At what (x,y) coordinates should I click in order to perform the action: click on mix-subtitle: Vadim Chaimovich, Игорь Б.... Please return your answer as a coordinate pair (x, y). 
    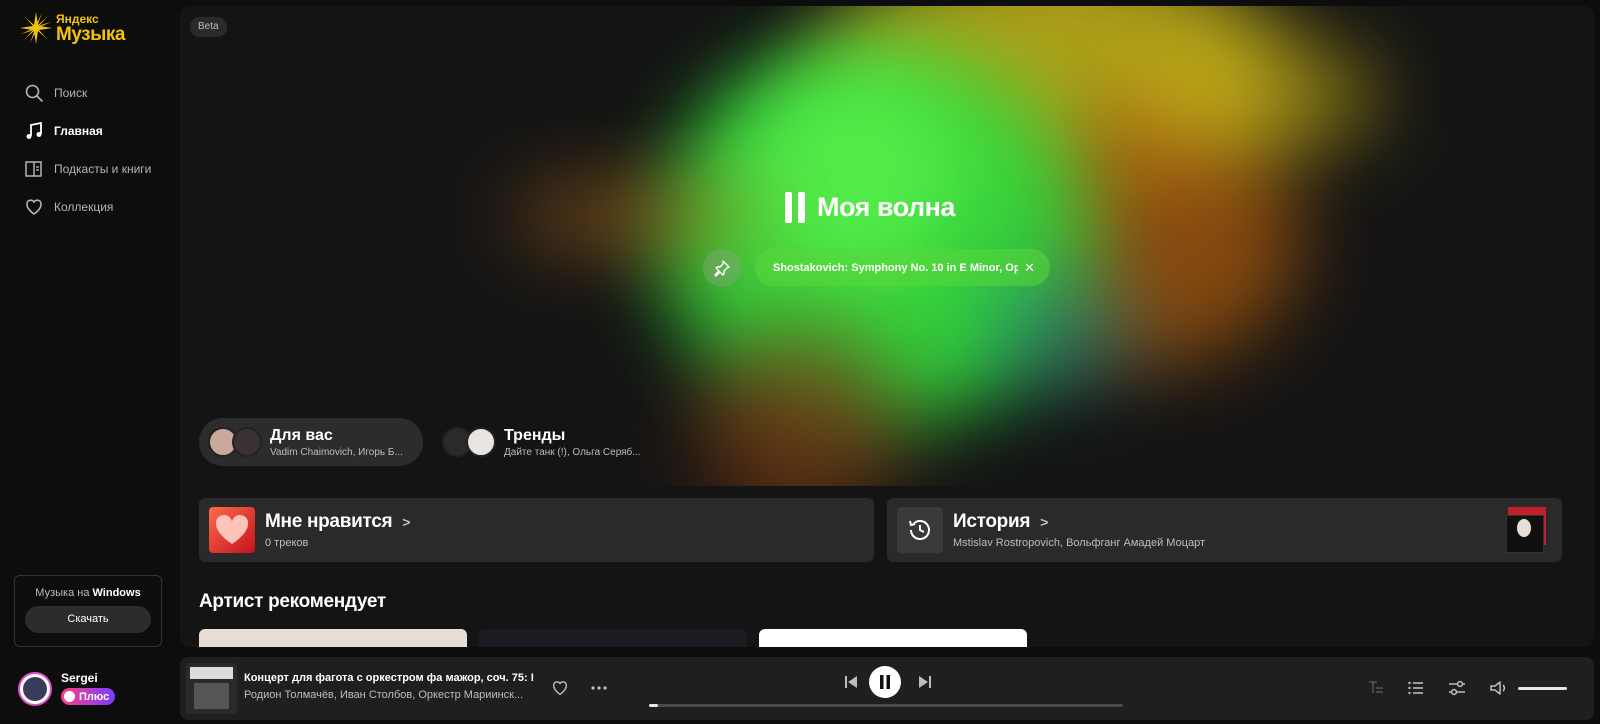
    Looking at the image, I should click on (336, 452).